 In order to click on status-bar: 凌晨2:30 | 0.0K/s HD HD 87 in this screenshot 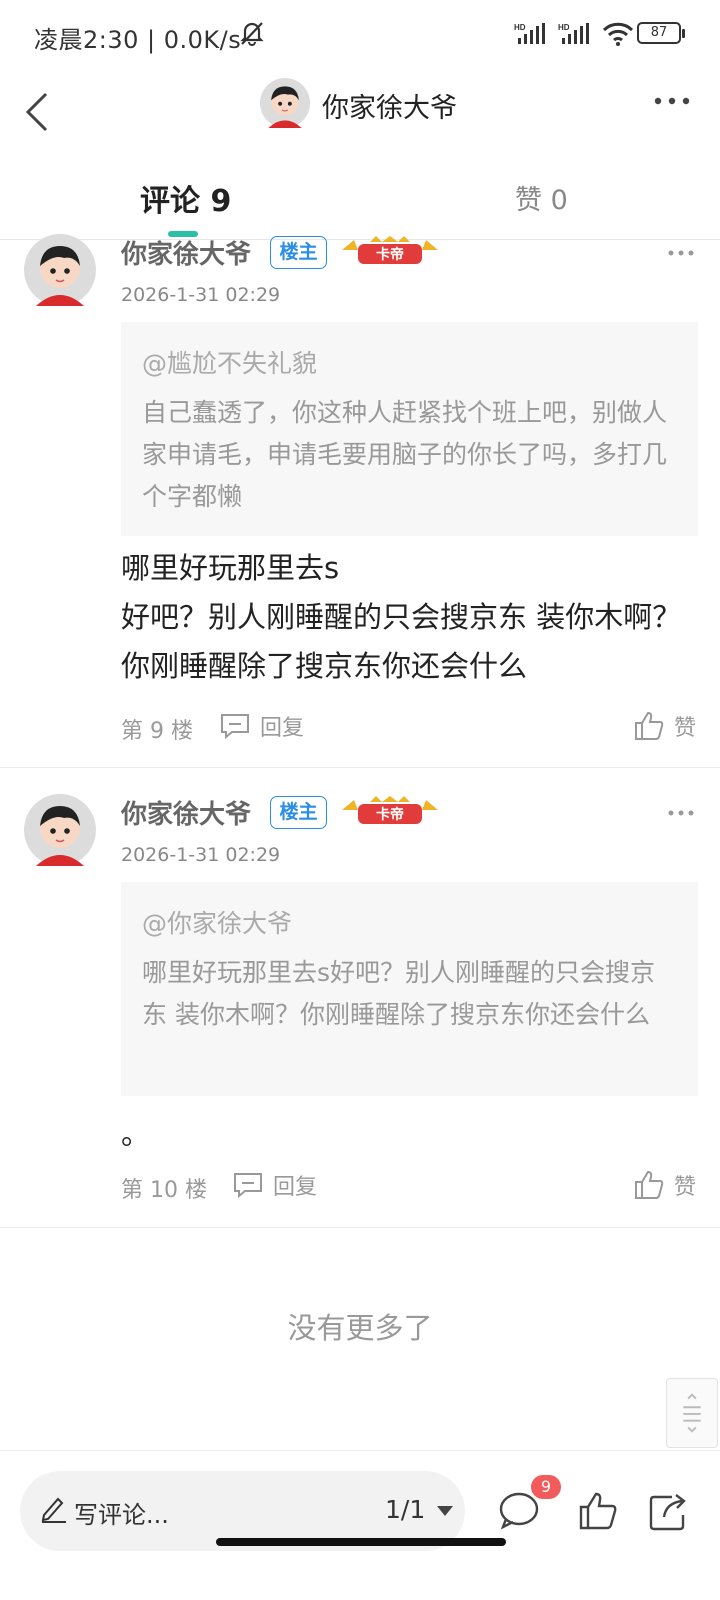, I will do `click(360, 35)`.